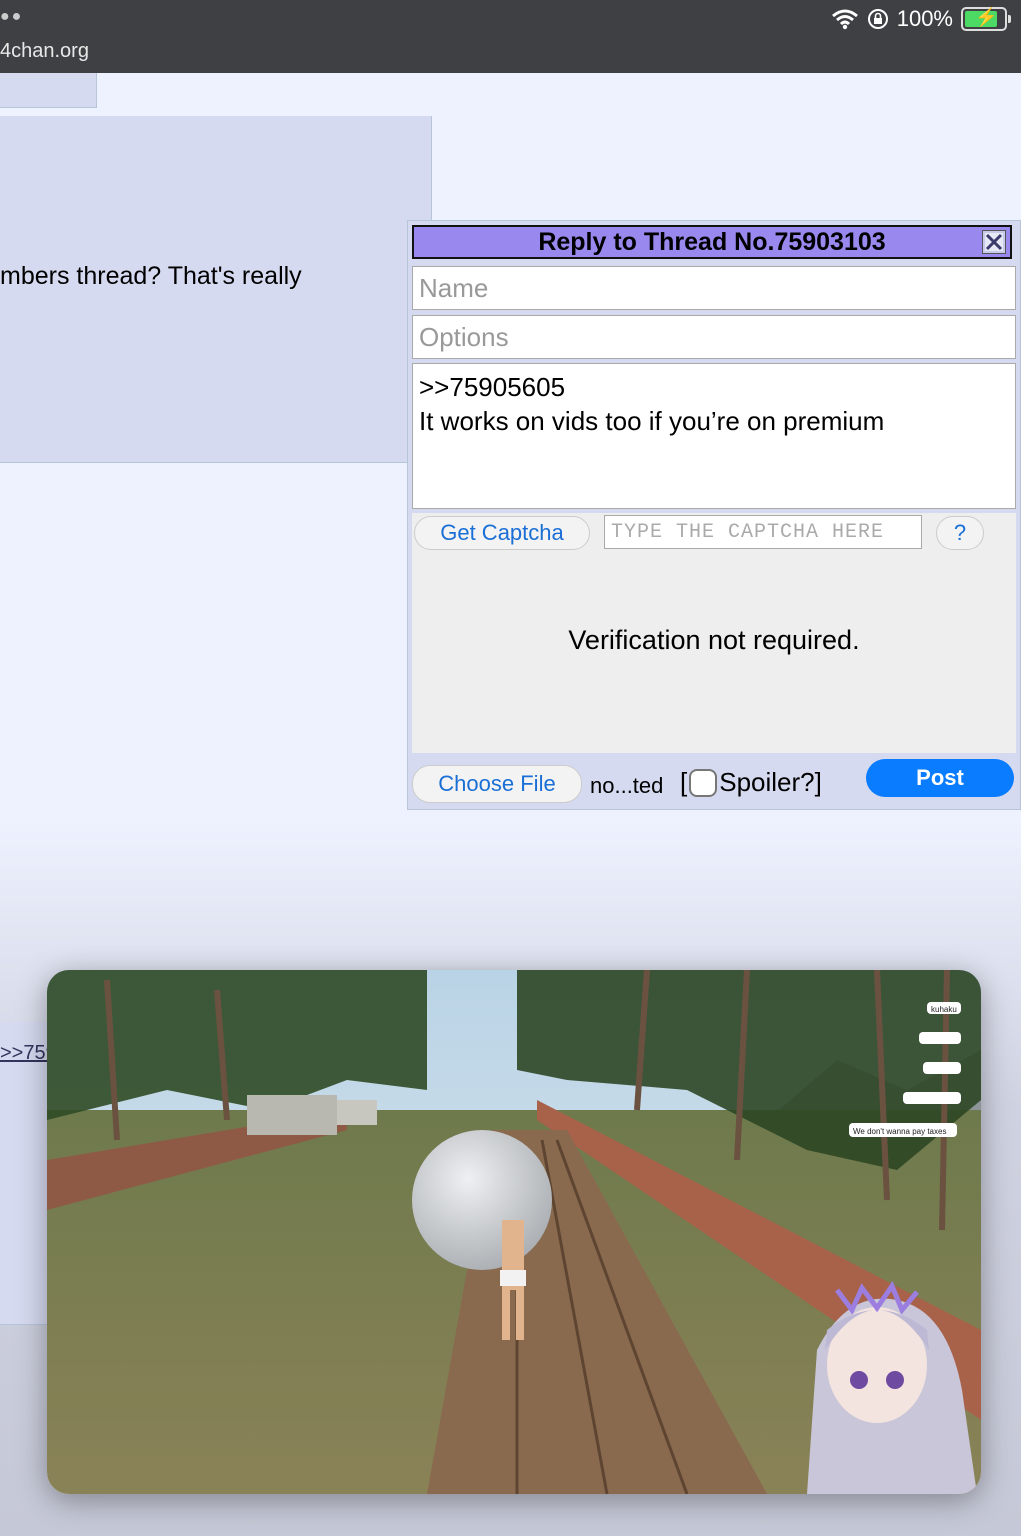 The height and width of the screenshot is (1536, 1021). I want to click on orientation-lock-icon, so click(878, 19).